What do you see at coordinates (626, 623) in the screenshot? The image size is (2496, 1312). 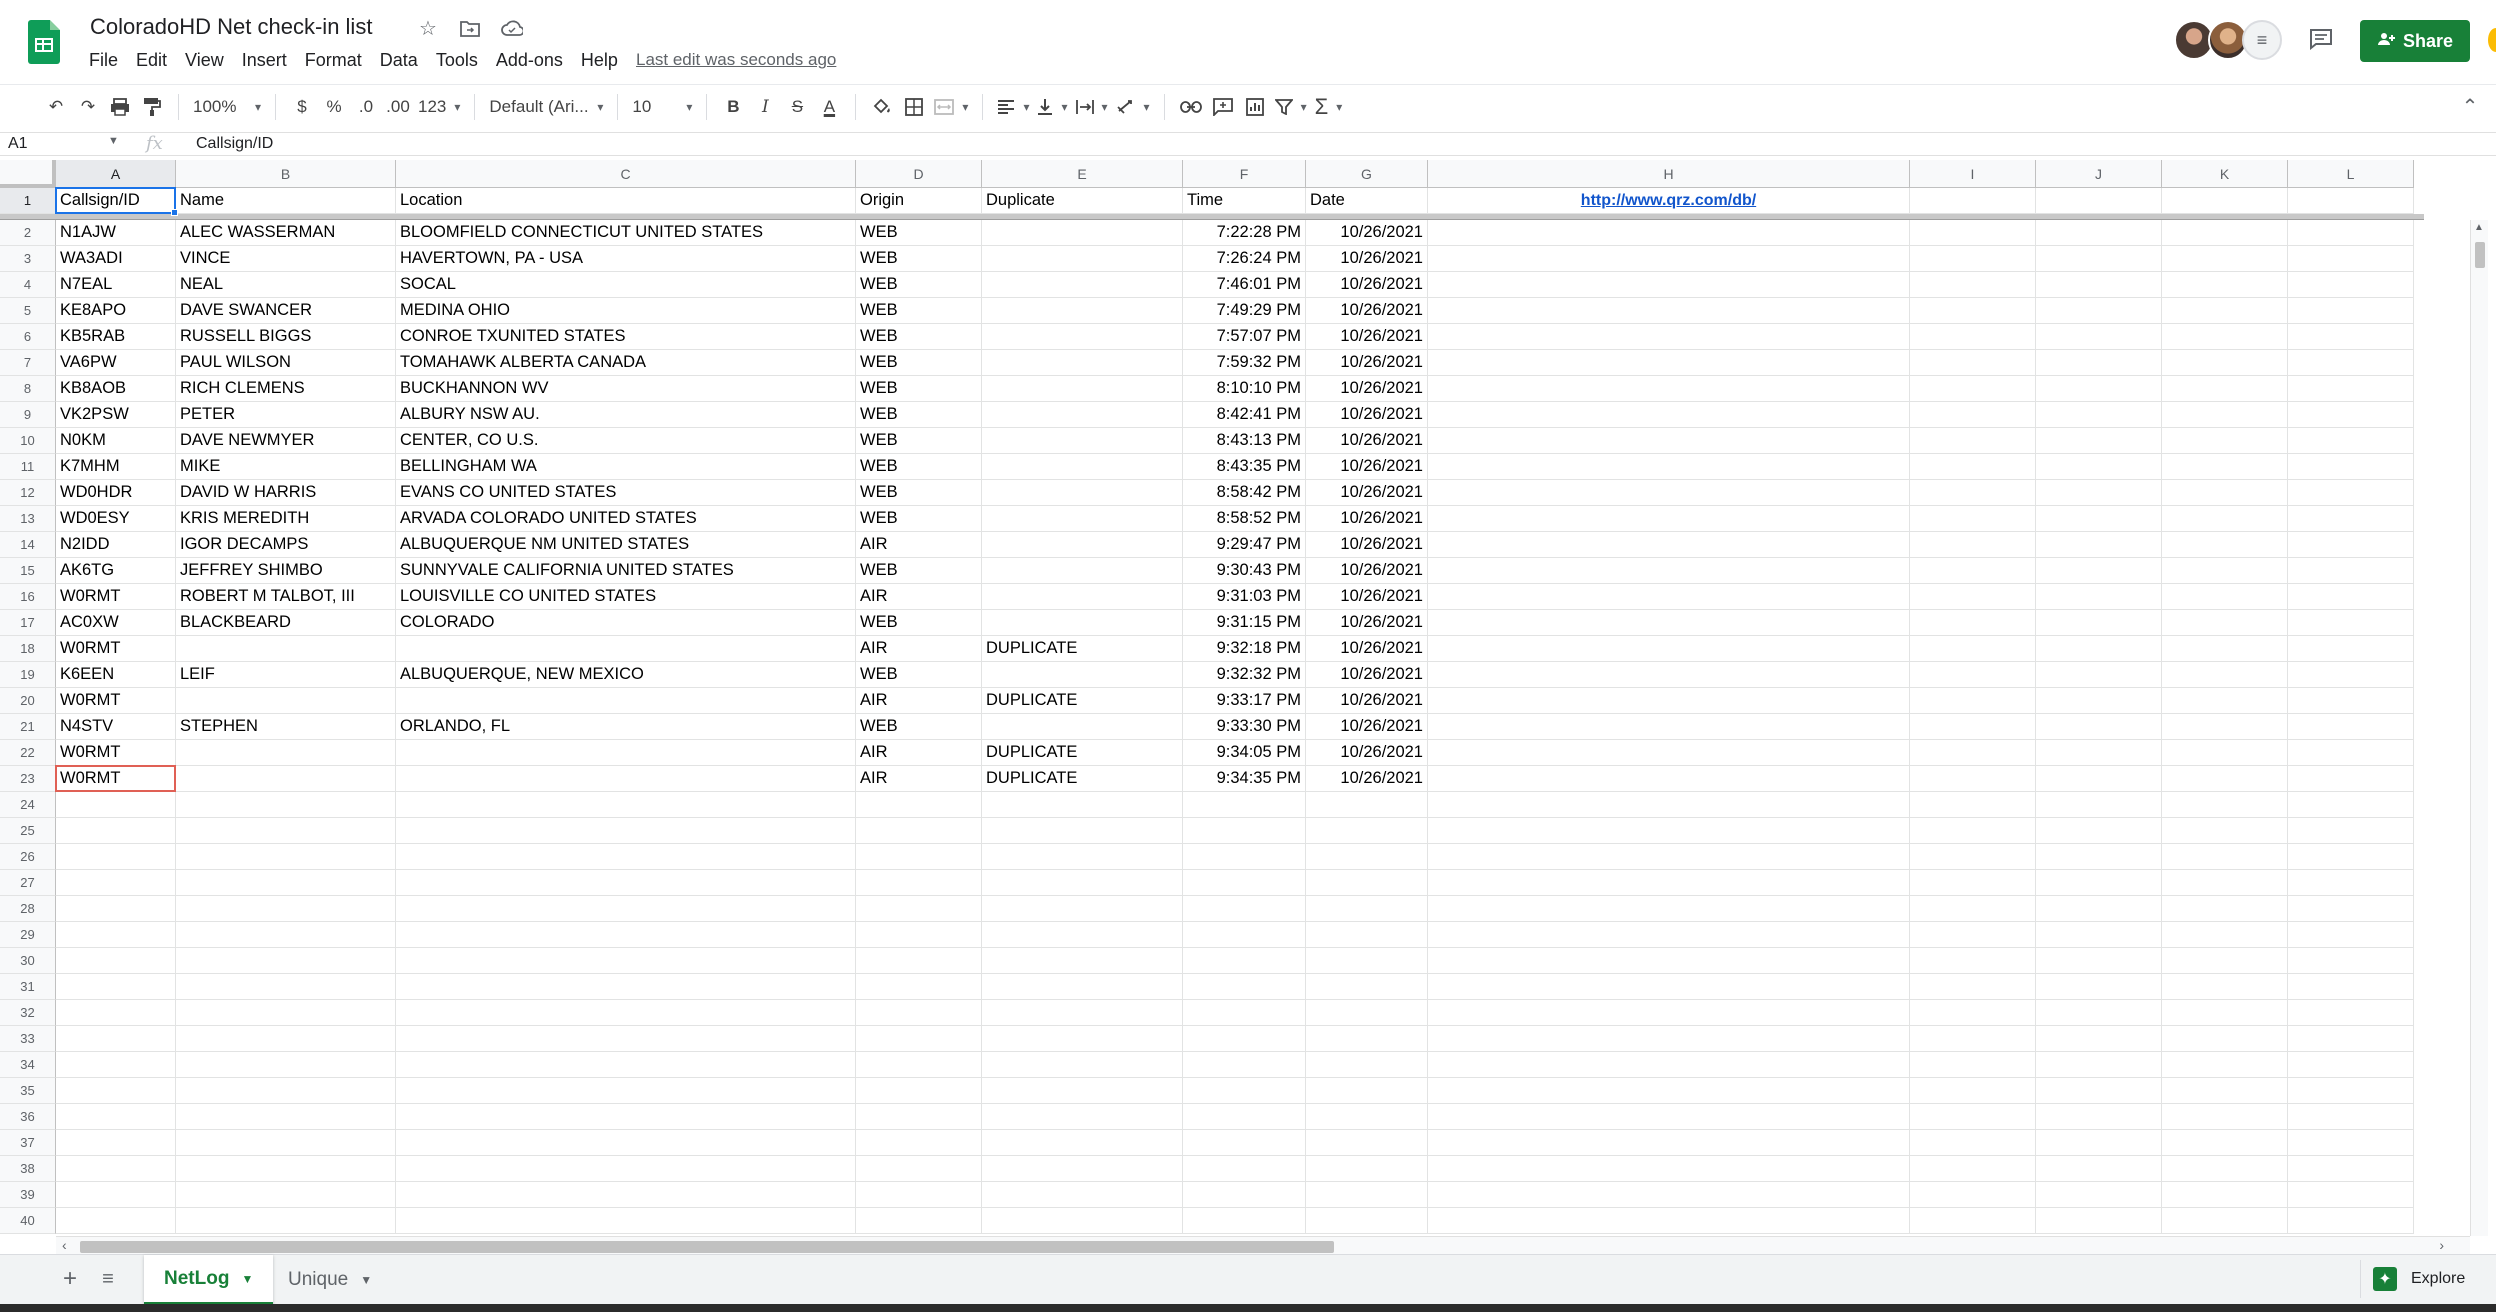 I see `table-cell: COLORADO` at bounding box center [626, 623].